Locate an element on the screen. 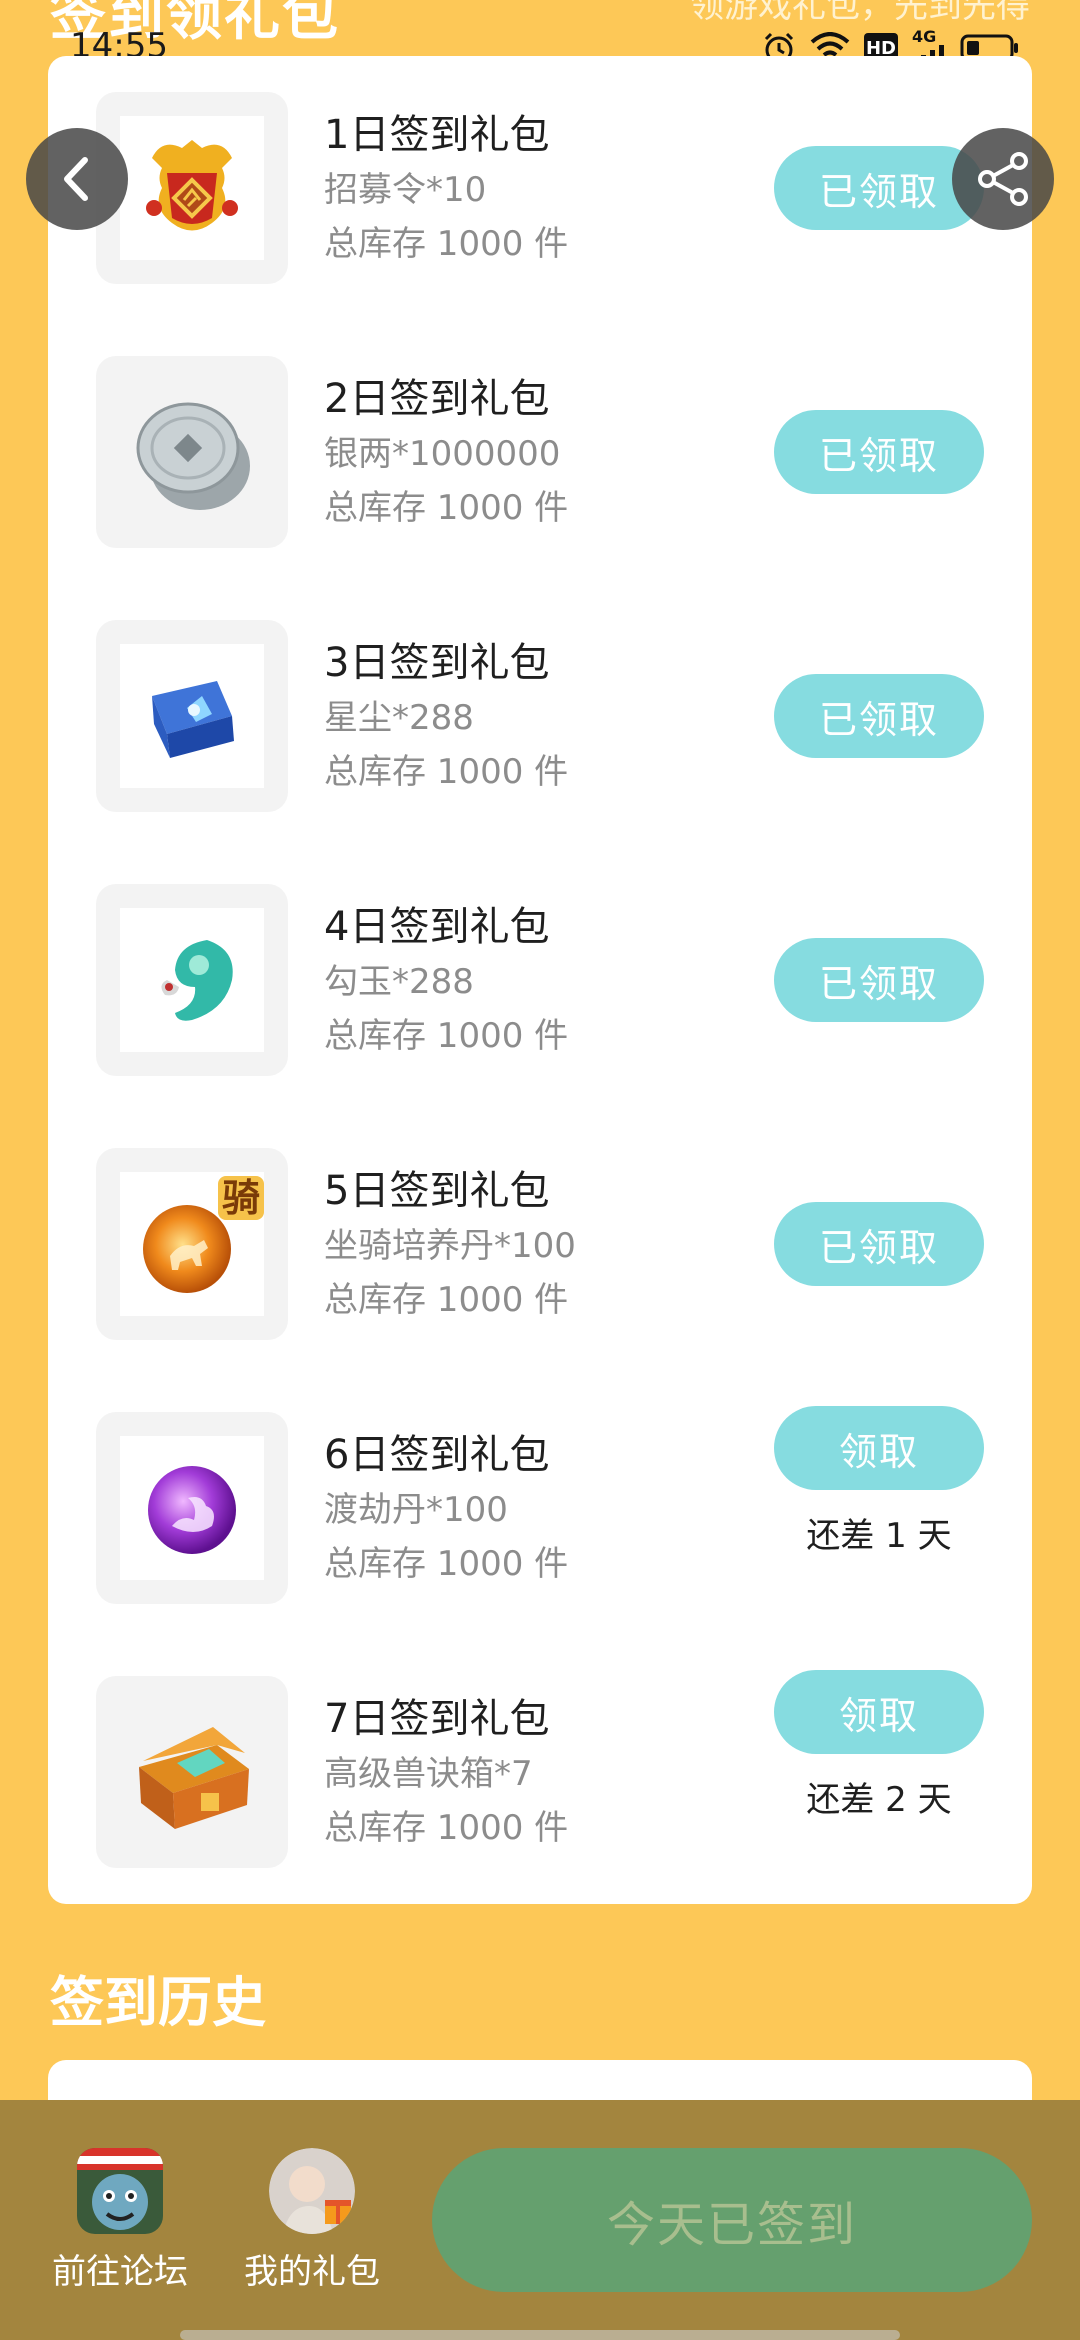 The image size is (1080, 2340). days-remaining: 还差 2 天 is located at coordinates (879, 1800).